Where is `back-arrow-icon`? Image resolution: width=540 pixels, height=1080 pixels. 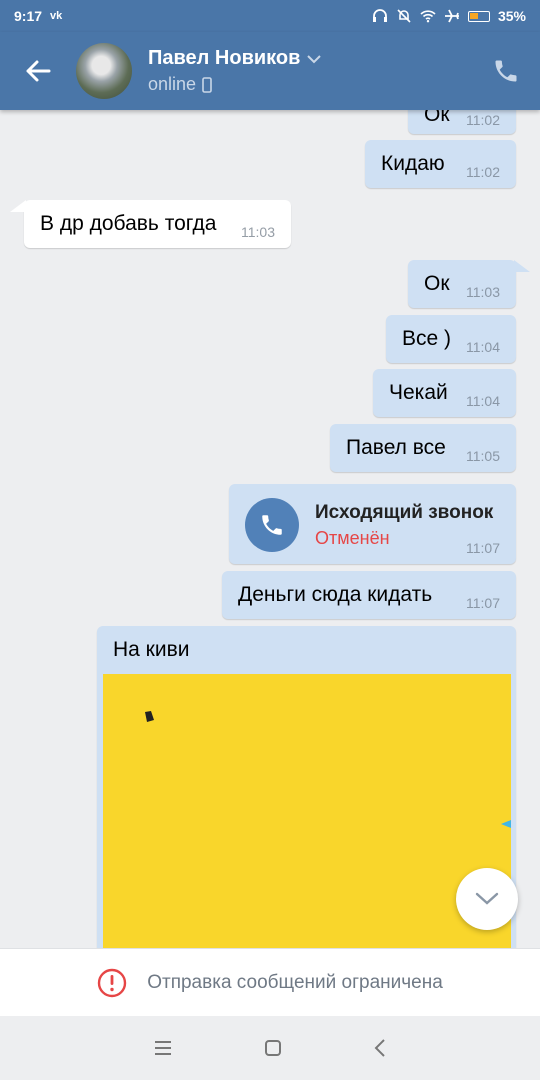 back-arrow-icon is located at coordinates (38, 71).